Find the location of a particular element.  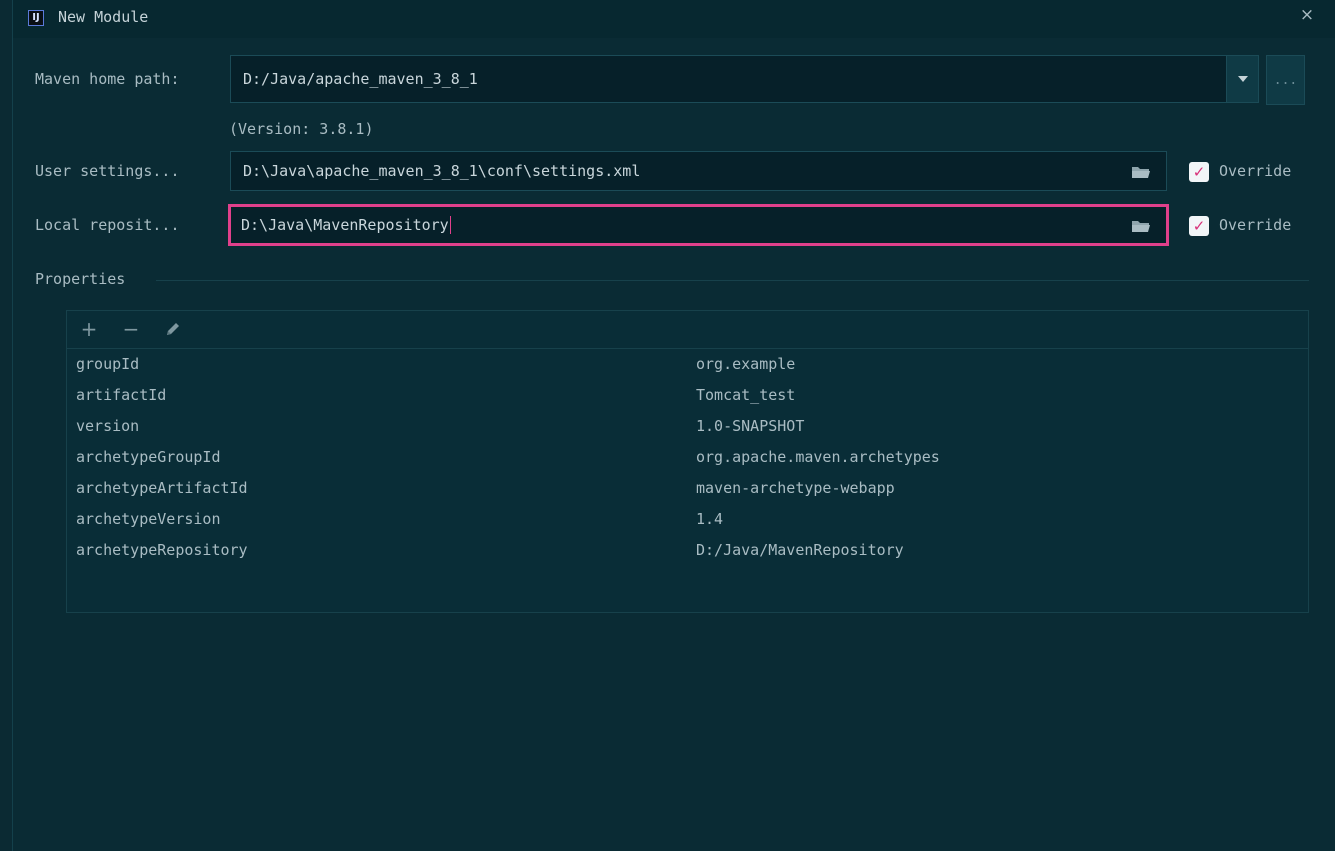

property-value: 1.4 is located at coordinates (710, 519).